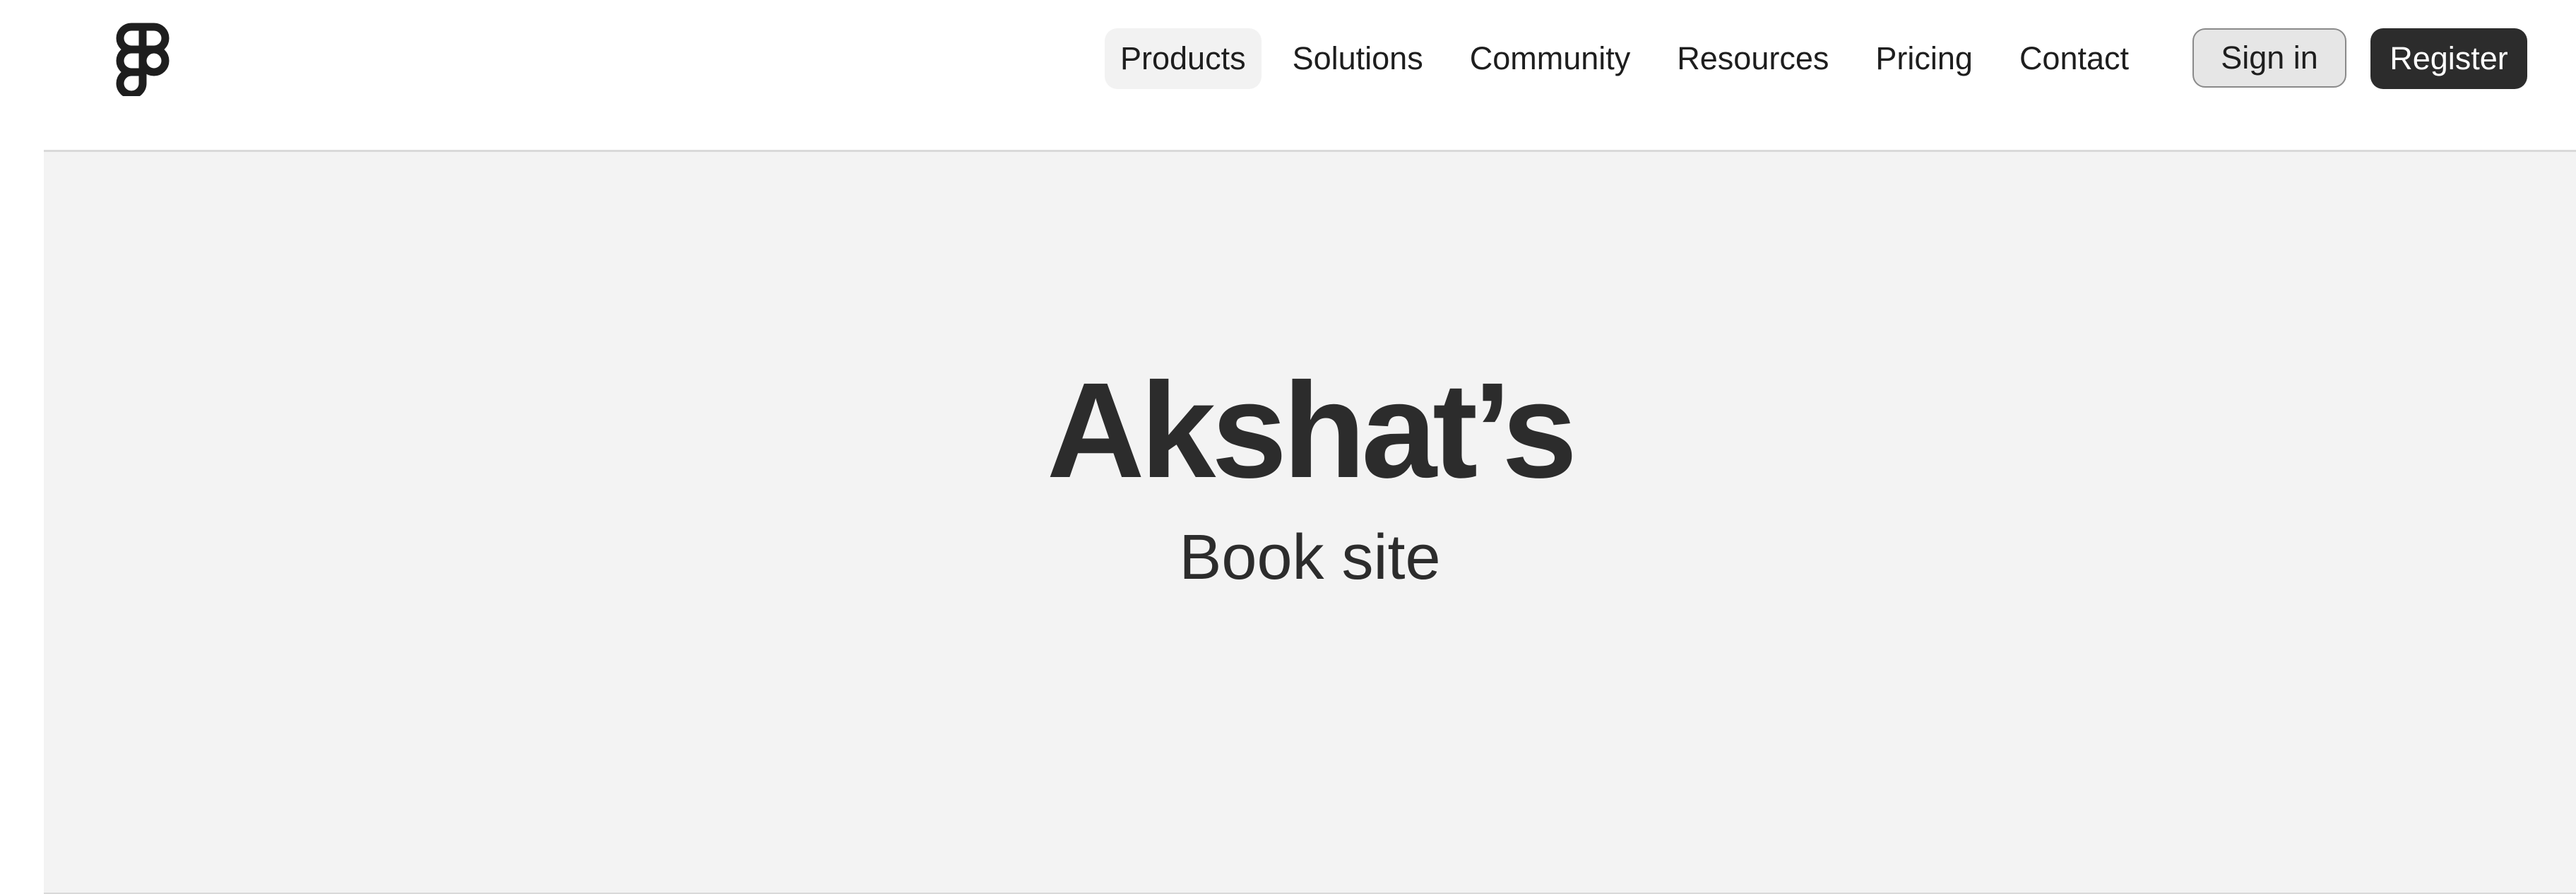 This screenshot has width=2576, height=894. What do you see at coordinates (1752, 58) in the screenshot?
I see `nav-item-resources: Resources` at bounding box center [1752, 58].